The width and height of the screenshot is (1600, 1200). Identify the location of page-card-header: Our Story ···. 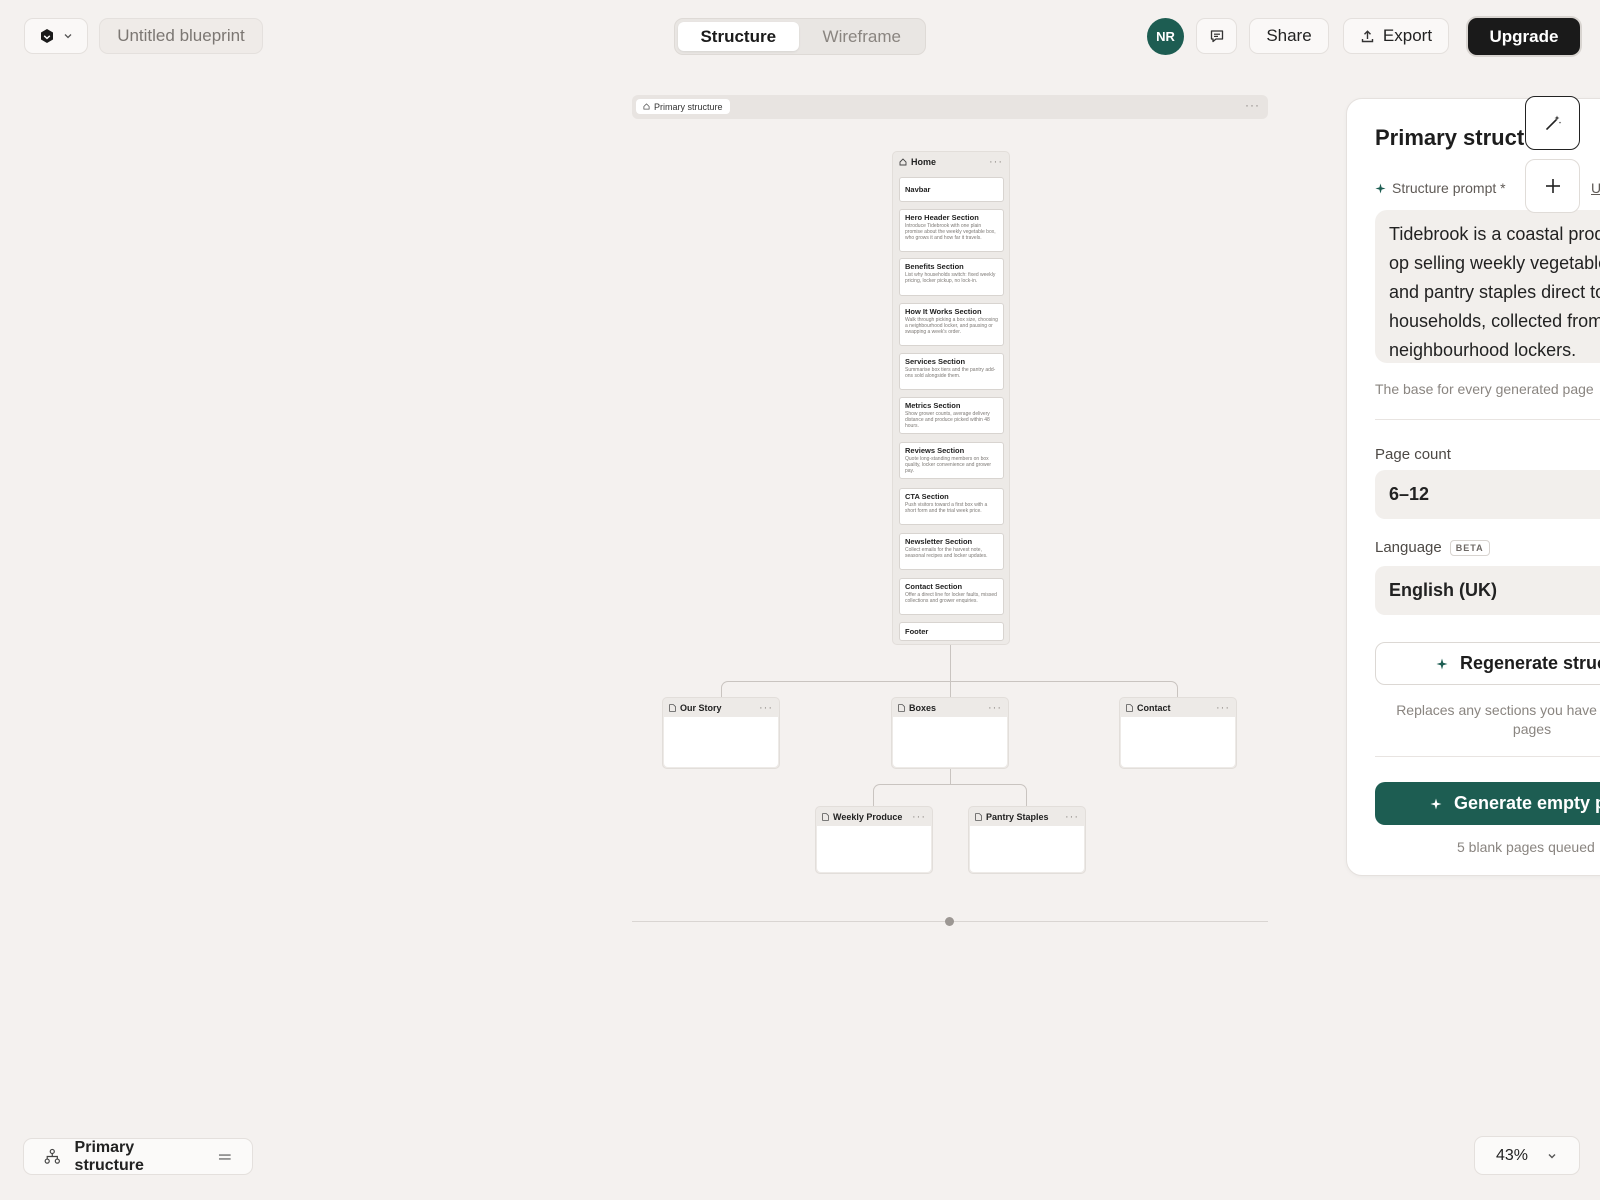
(721, 707).